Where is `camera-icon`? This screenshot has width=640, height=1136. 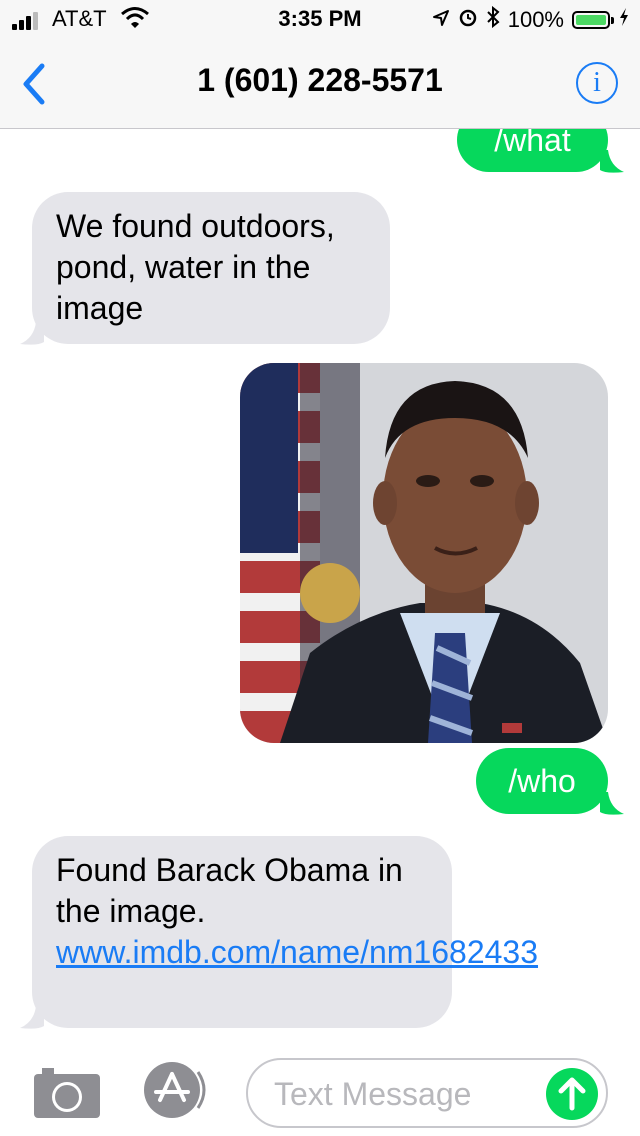 camera-icon is located at coordinates (67, 1093).